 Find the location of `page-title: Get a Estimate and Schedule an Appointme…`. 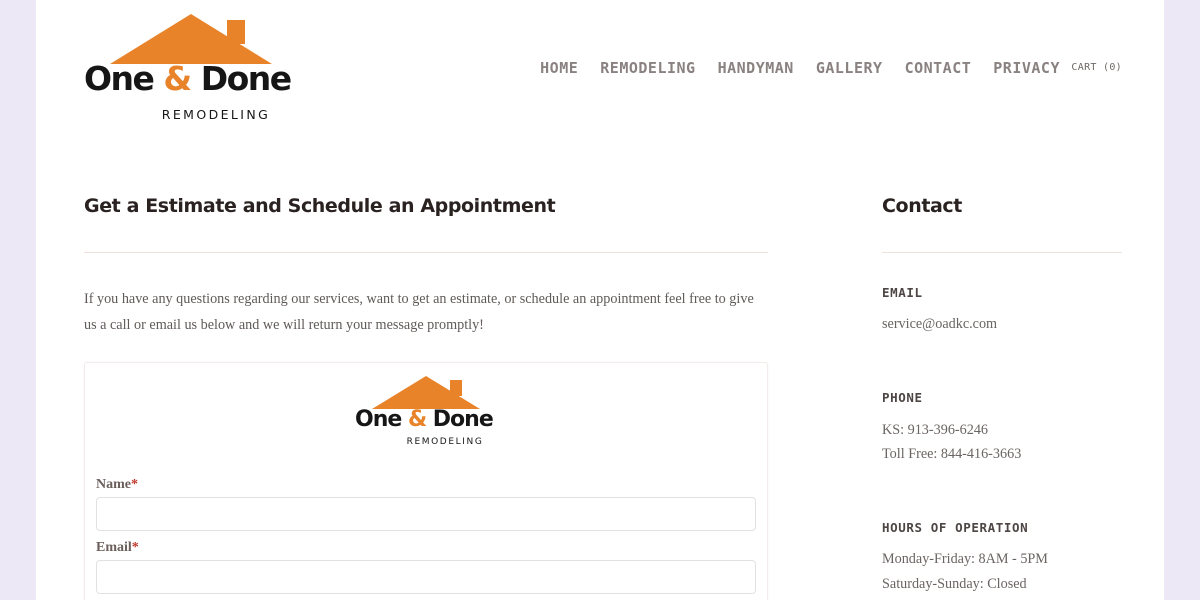

page-title: Get a Estimate and Schedule an Appointme… is located at coordinates (320, 206).